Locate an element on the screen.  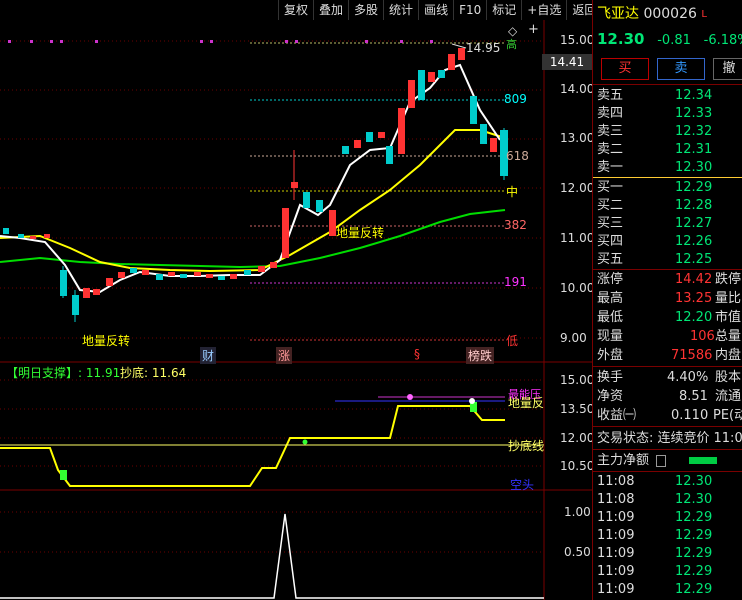
main-flow-bar is located at coordinates (703, 460).